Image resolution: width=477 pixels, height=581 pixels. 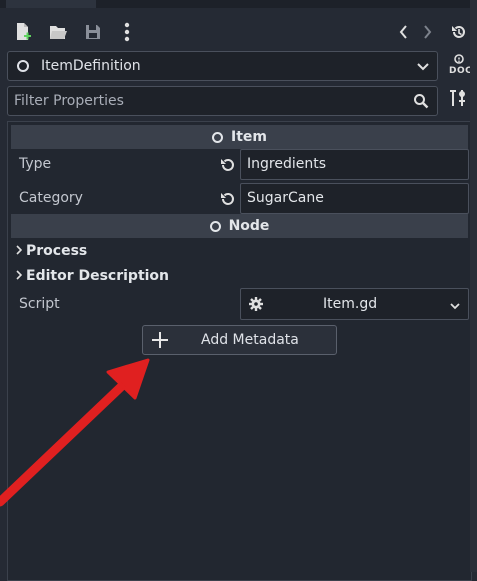 What do you see at coordinates (91, 66) in the screenshot?
I see `object-selector-value: ItemDefinition` at bounding box center [91, 66].